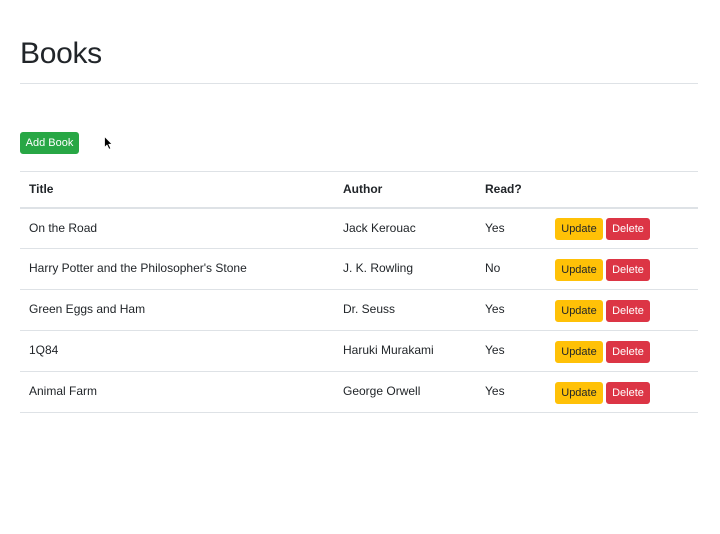  I want to click on book-author-cell: Haruki Murakami, so click(405, 351).